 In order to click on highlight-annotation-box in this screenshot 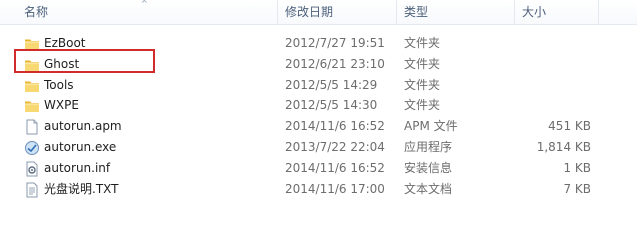, I will do `click(84, 61)`.